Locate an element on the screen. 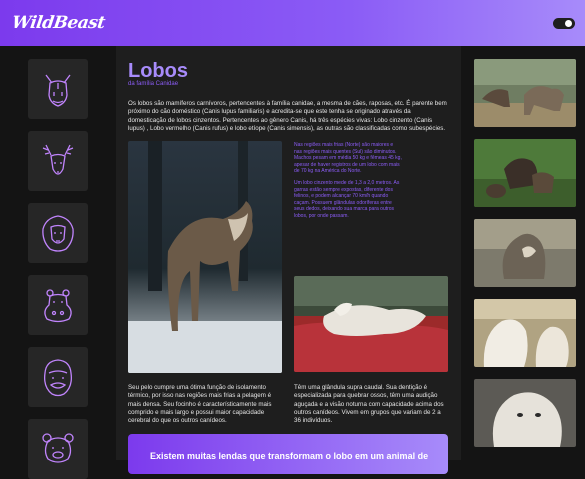 This screenshot has width=585, height=479. sidebar-item-rhino is located at coordinates (58, 89).